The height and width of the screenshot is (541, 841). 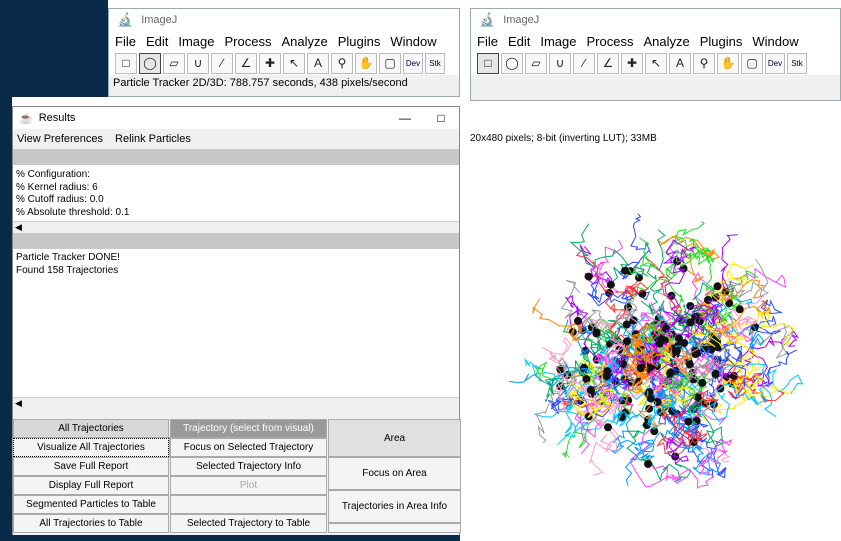 I want to click on maximize-icon: □, so click(x=441, y=118).